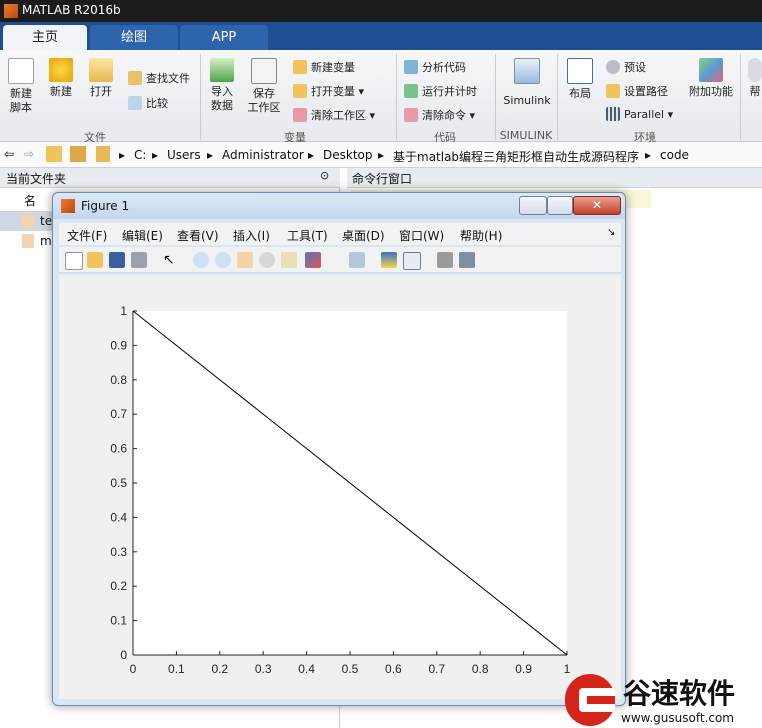  I want to click on hide-plot-tools-icon, so click(445, 260).